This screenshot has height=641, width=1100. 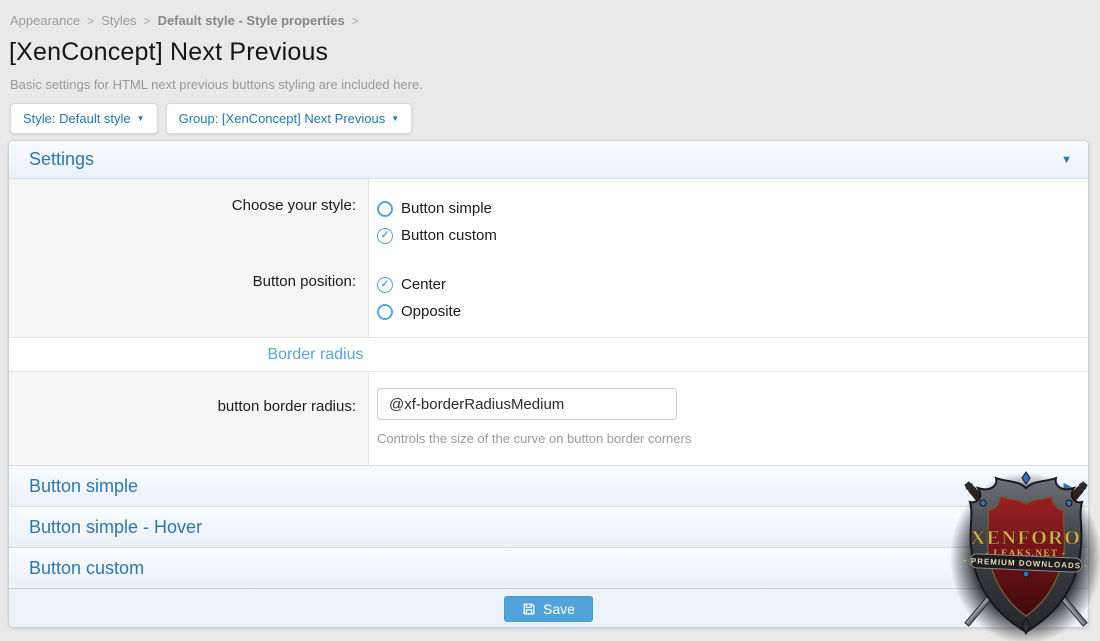 What do you see at coordinates (431, 311) in the screenshot?
I see `radio-label: Opposite` at bounding box center [431, 311].